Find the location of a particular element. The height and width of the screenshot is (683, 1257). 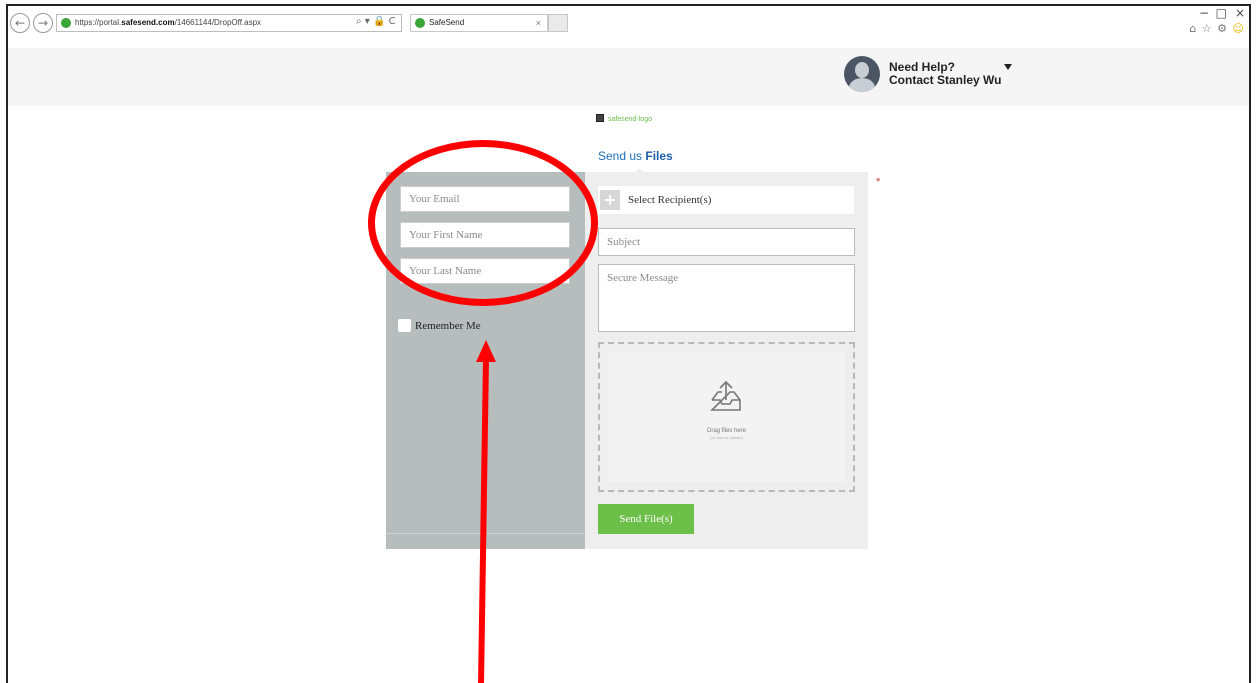

annotation-arrow is located at coordinates (486, 511).